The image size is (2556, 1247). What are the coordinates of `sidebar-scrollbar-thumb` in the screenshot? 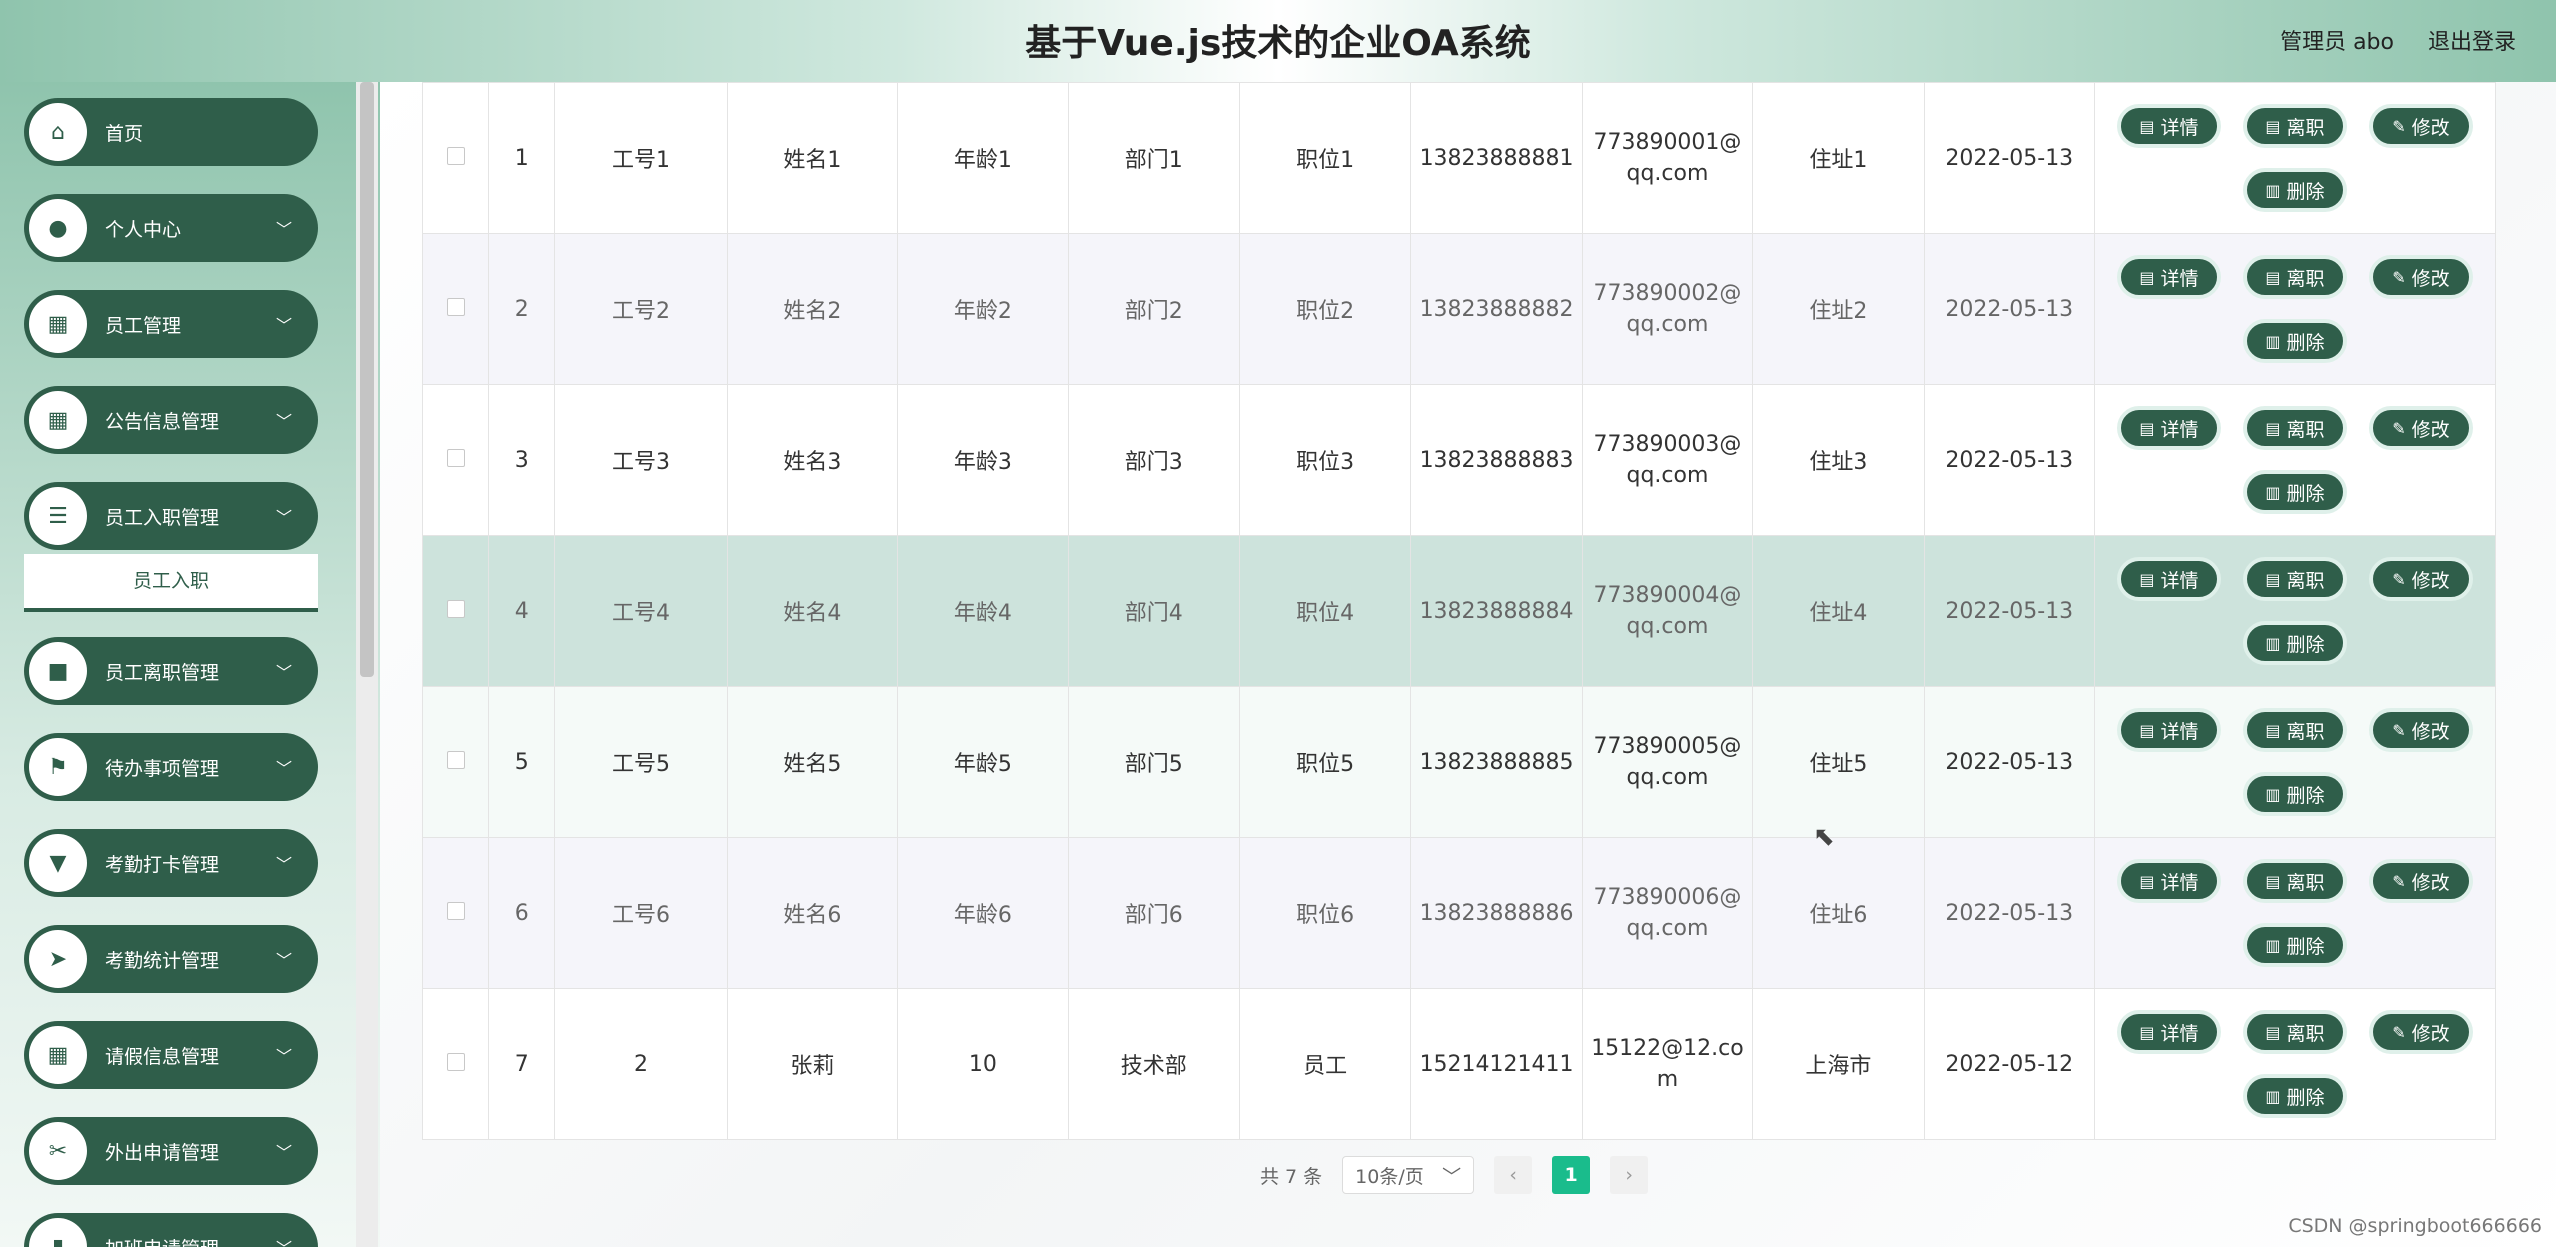 It's located at (367, 379).